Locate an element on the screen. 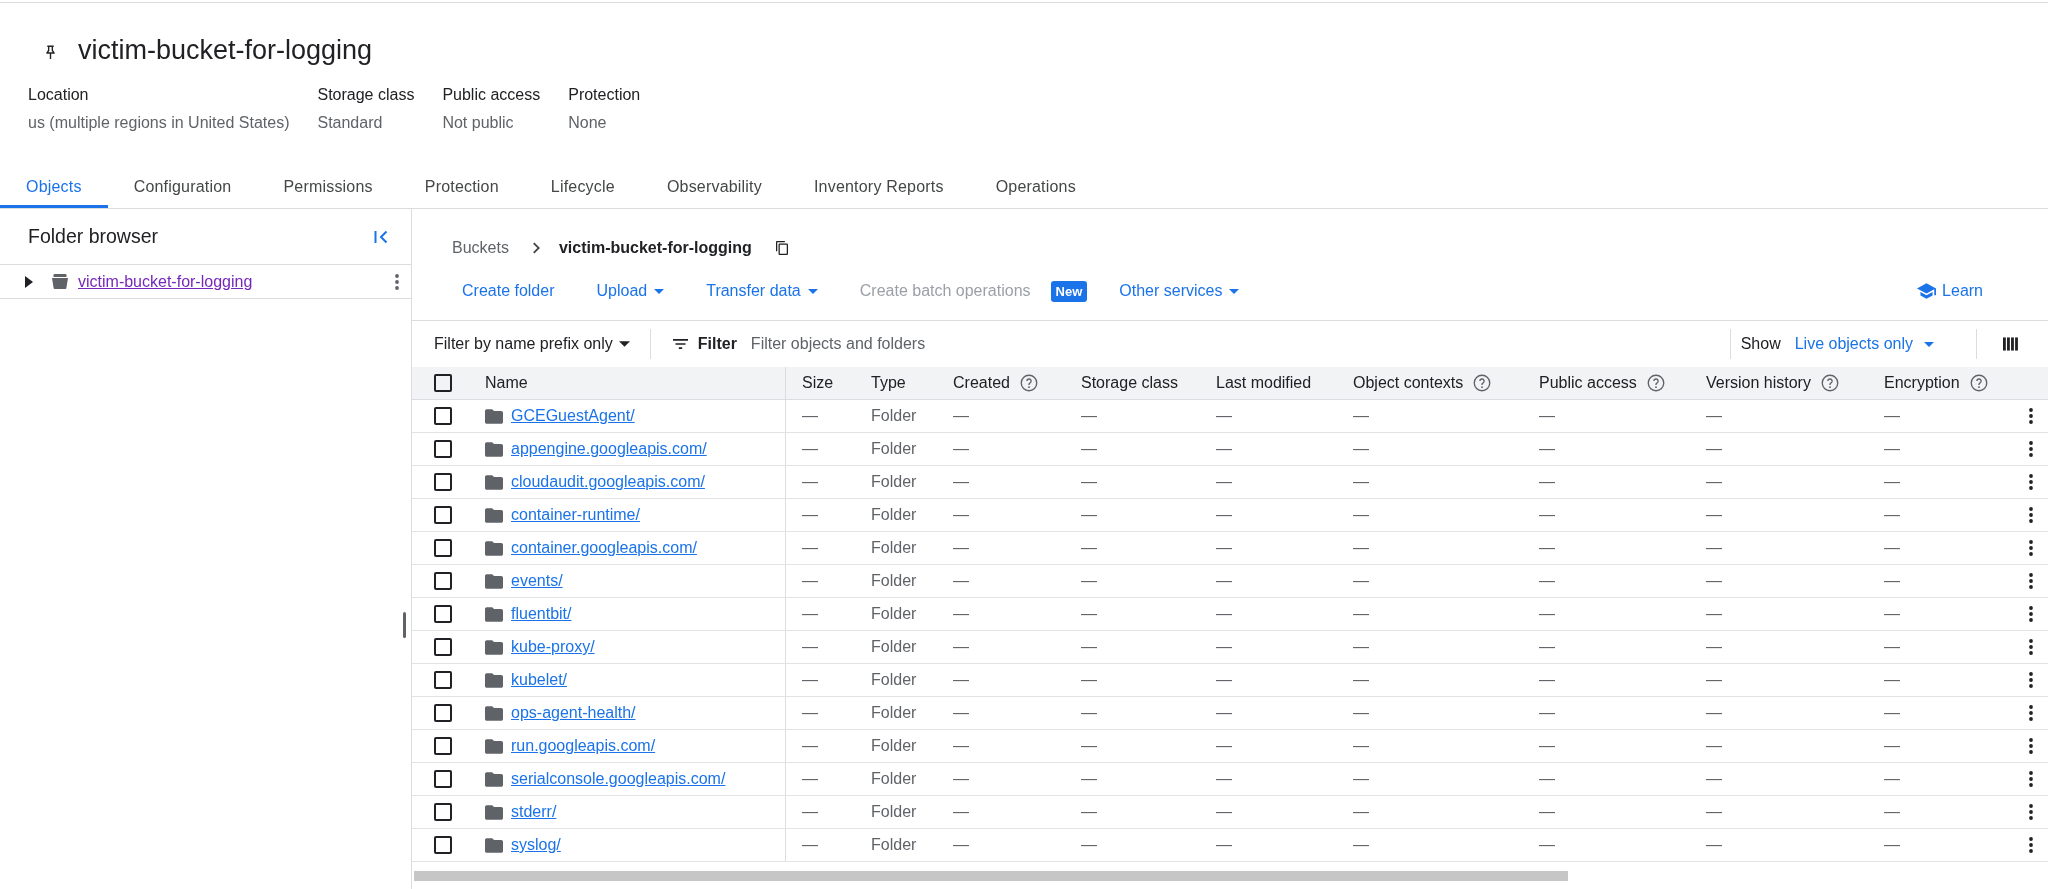  column-header: Storage class is located at coordinates (1129, 383).